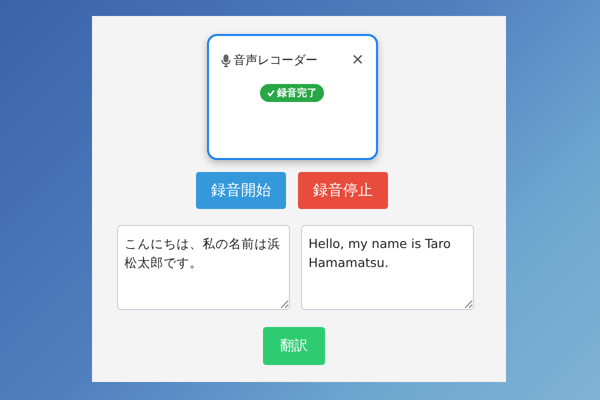 This screenshot has height=400, width=600. Describe the element at coordinates (387, 267) in the screenshot. I see `translation-text-field: Hello, my name is Taro Hamamatsu.` at that location.